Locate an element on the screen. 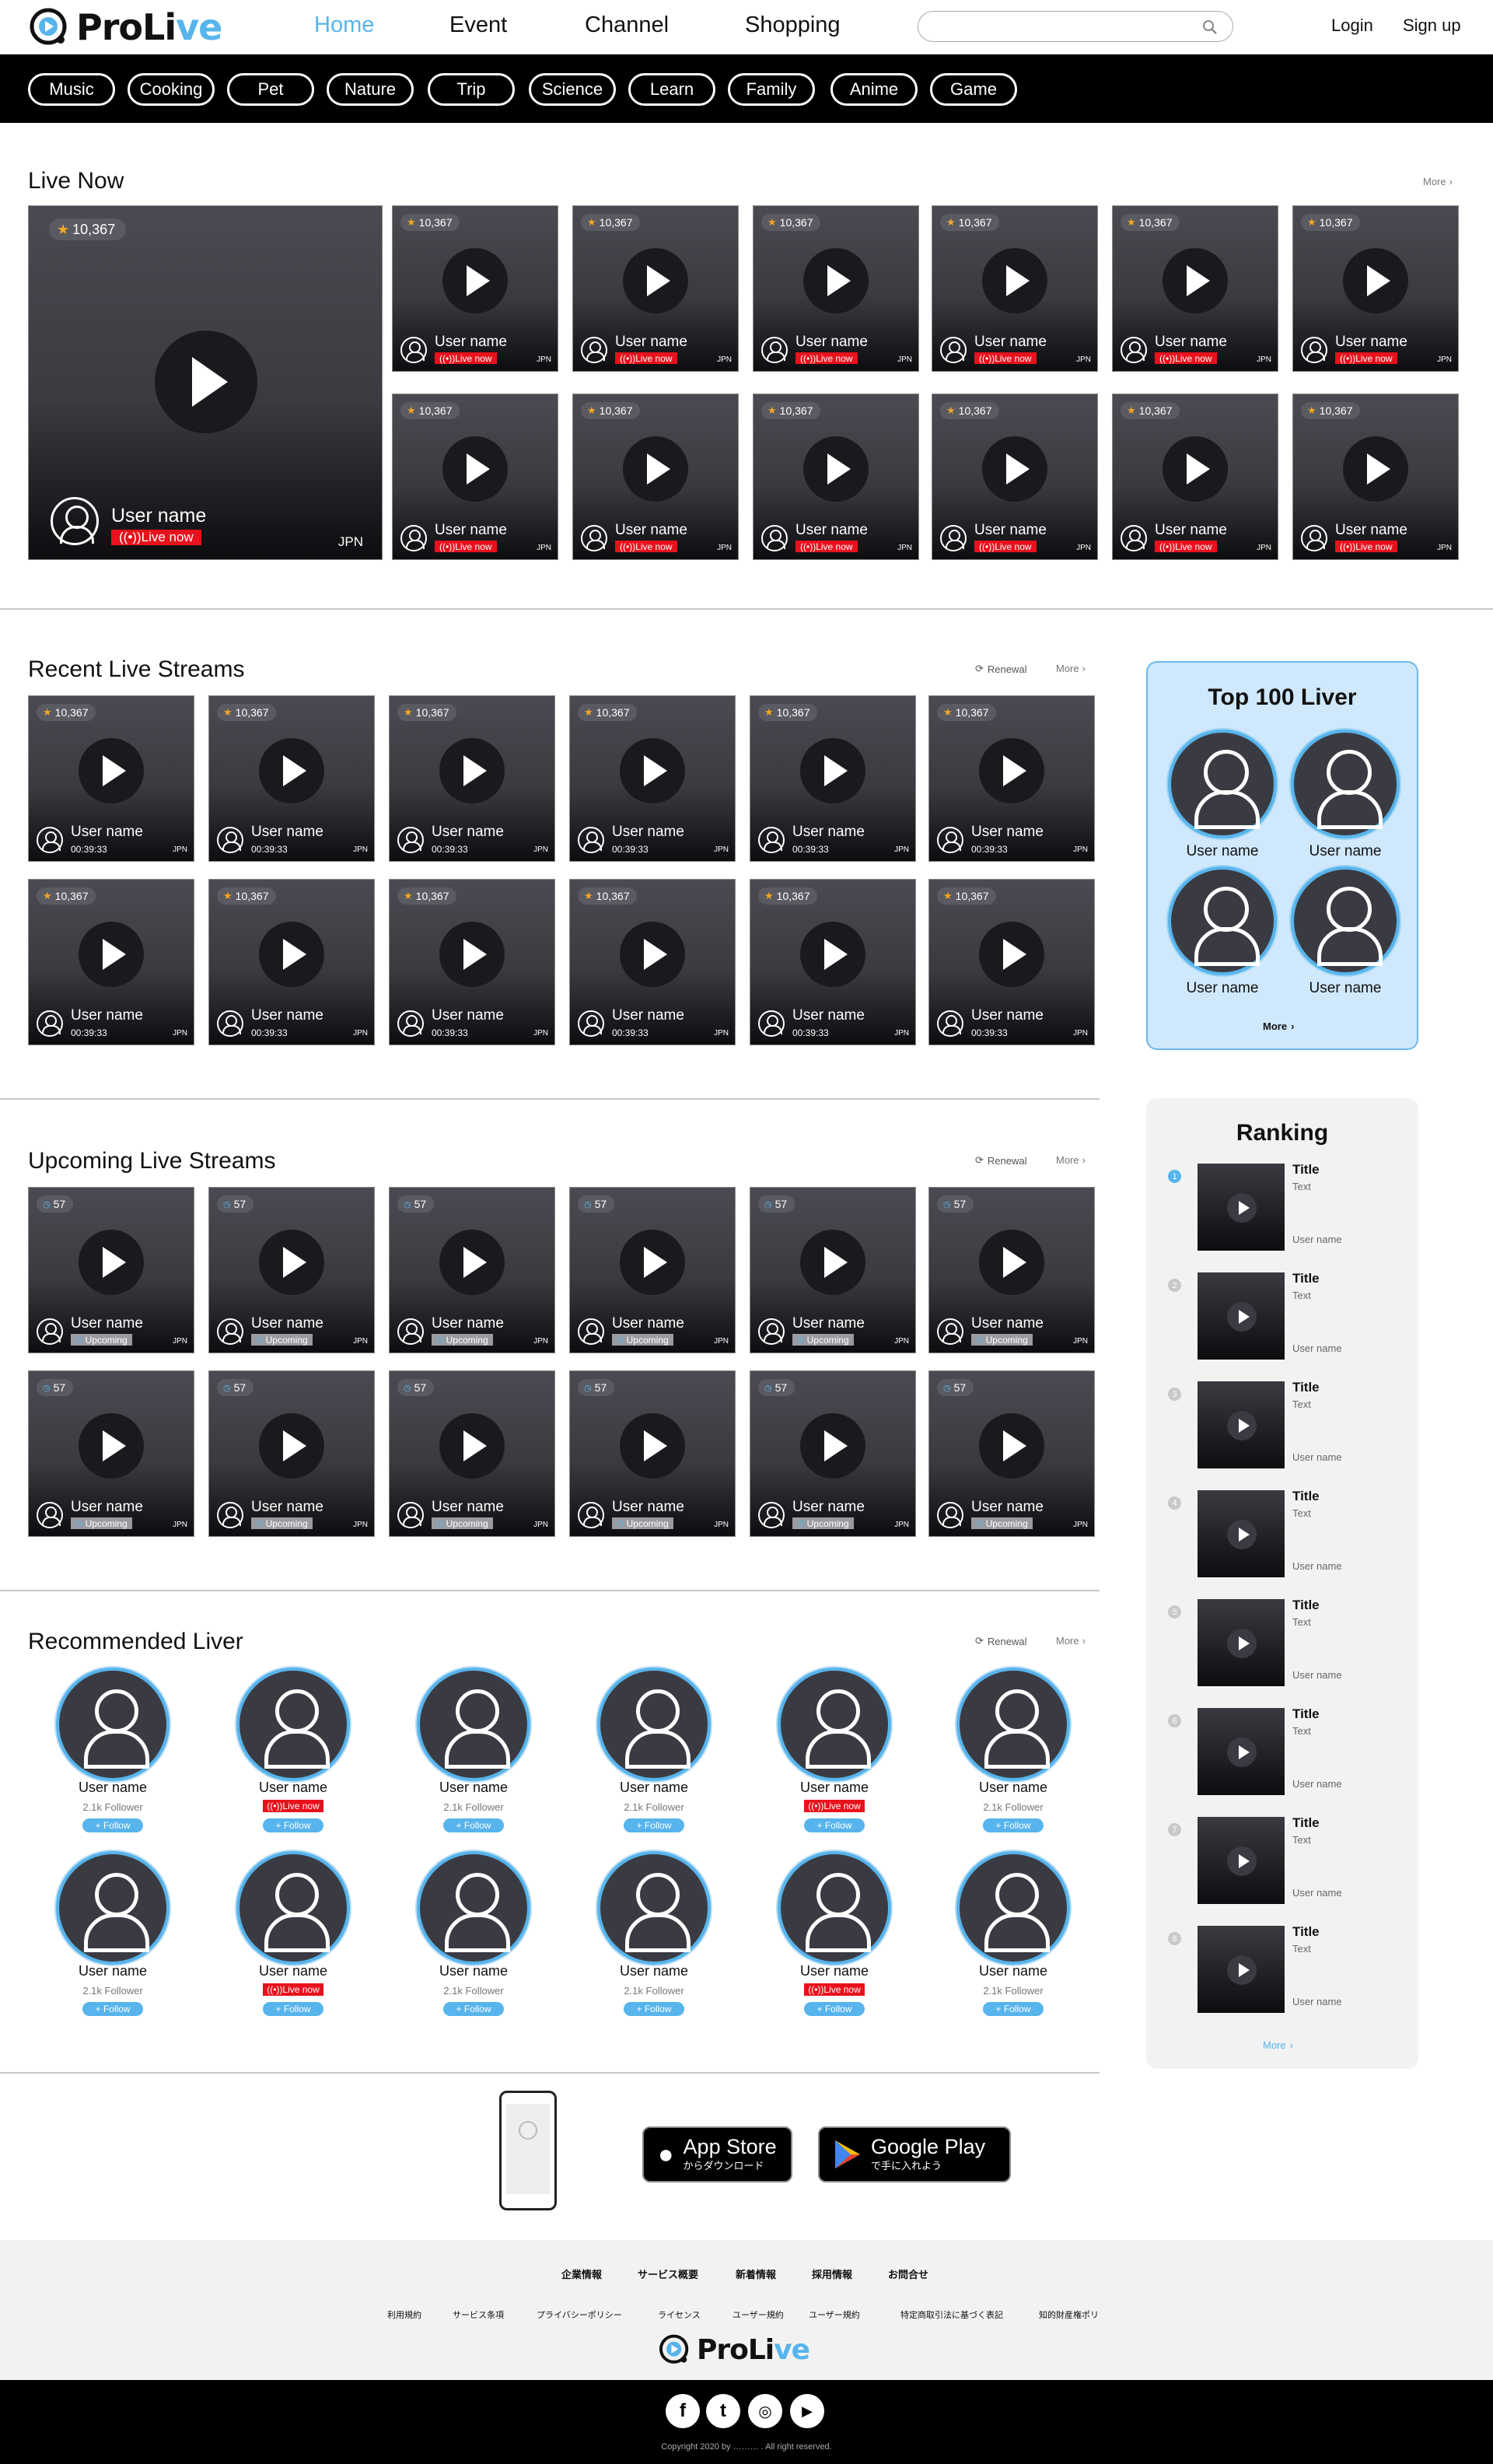 The image size is (1493, 2464). category-chip-cooking: Cooking is located at coordinates (171, 90).